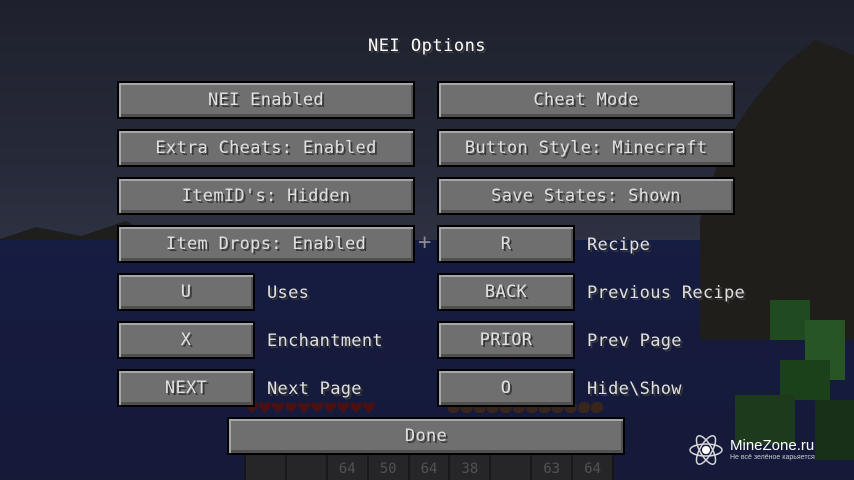 This screenshot has width=854, height=480. Describe the element at coordinates (426, 436) in the screenshot. I see `done-button: Done` at that location.